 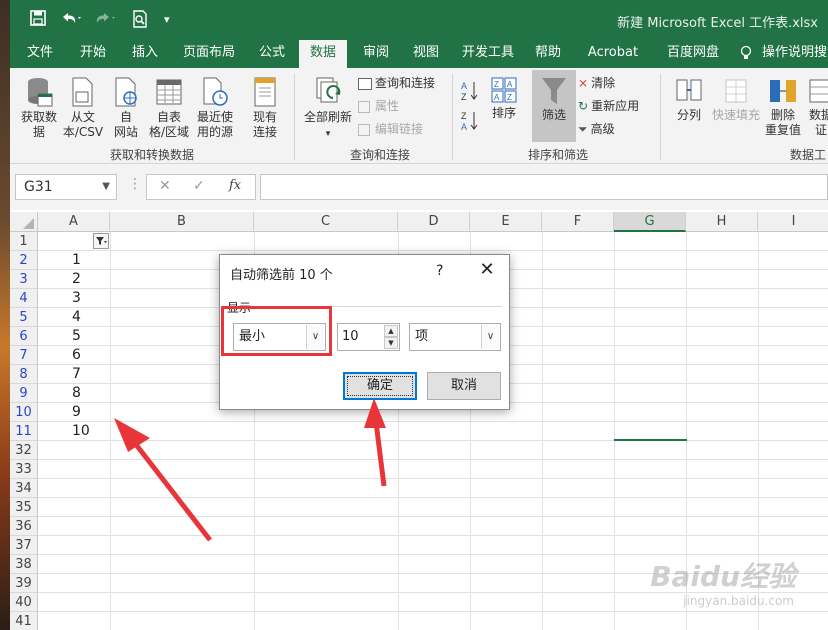 I want to click on watermark-logo: Baidu经验, so click(x=723, y=576).